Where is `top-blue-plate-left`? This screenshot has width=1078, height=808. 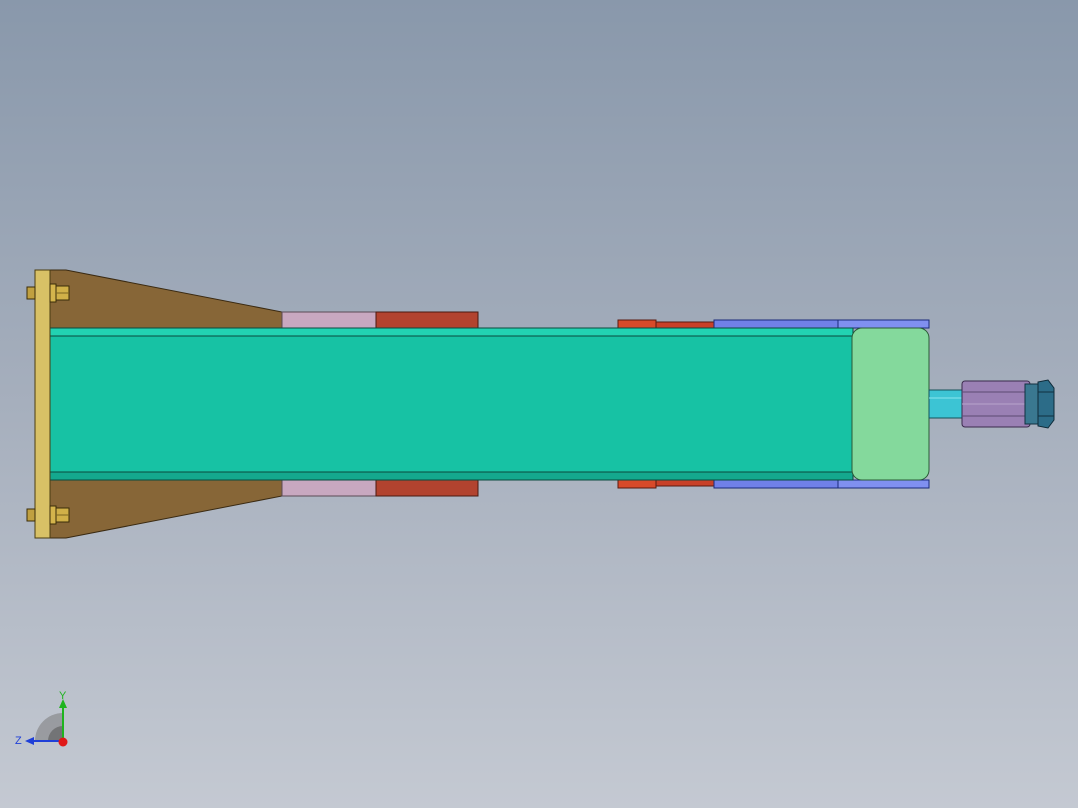 top-blue-plate-left is located at coordinates (776, 324).